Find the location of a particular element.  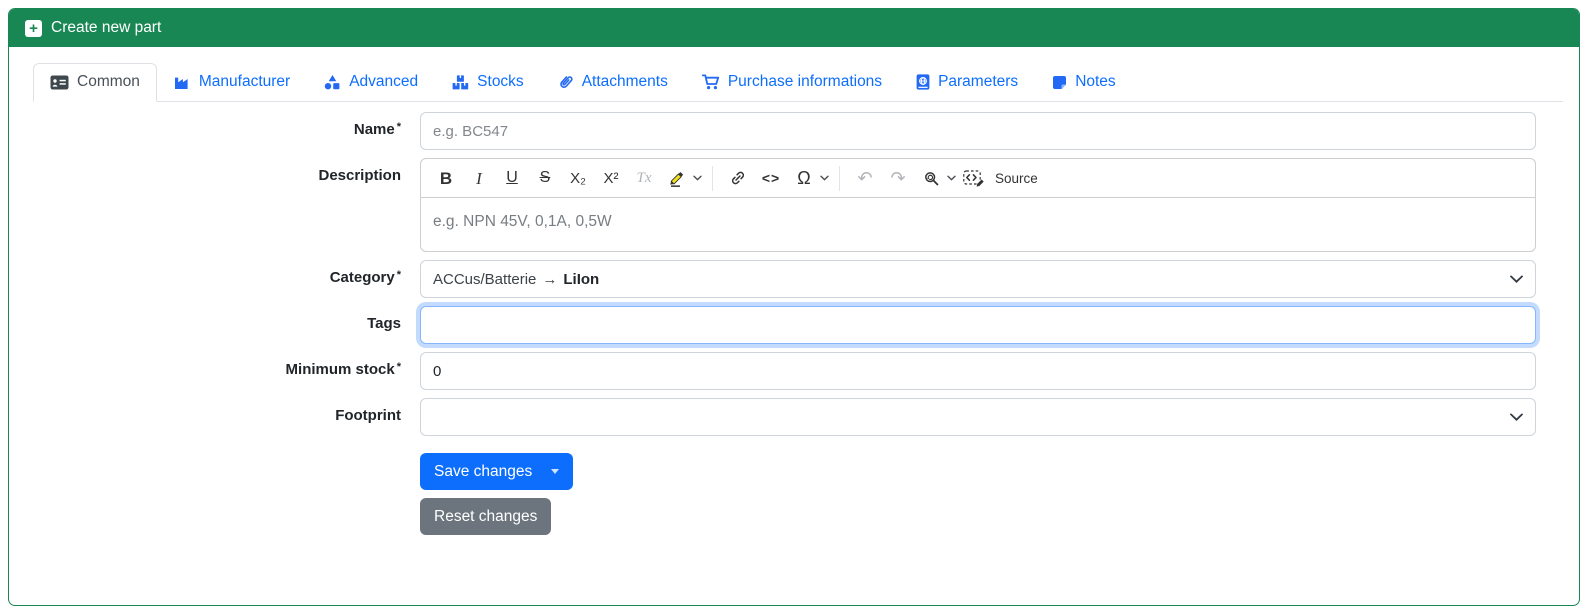

remove-format-icon: Tx is located at coordinates (644, 178).